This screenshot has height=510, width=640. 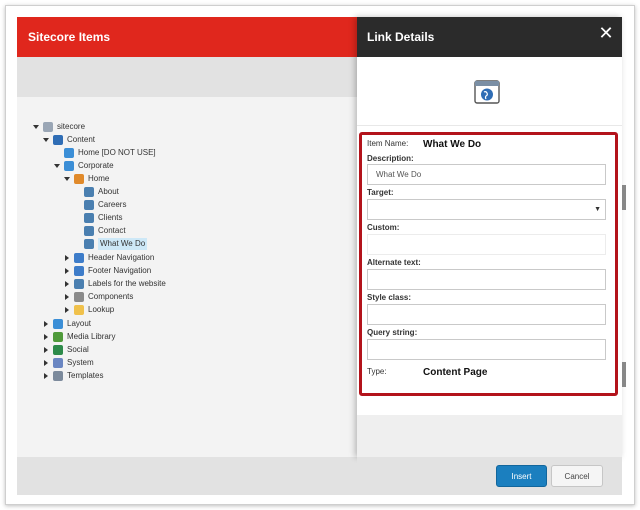 I want to click on dialog-lower-area, so click(x=489, y=436).